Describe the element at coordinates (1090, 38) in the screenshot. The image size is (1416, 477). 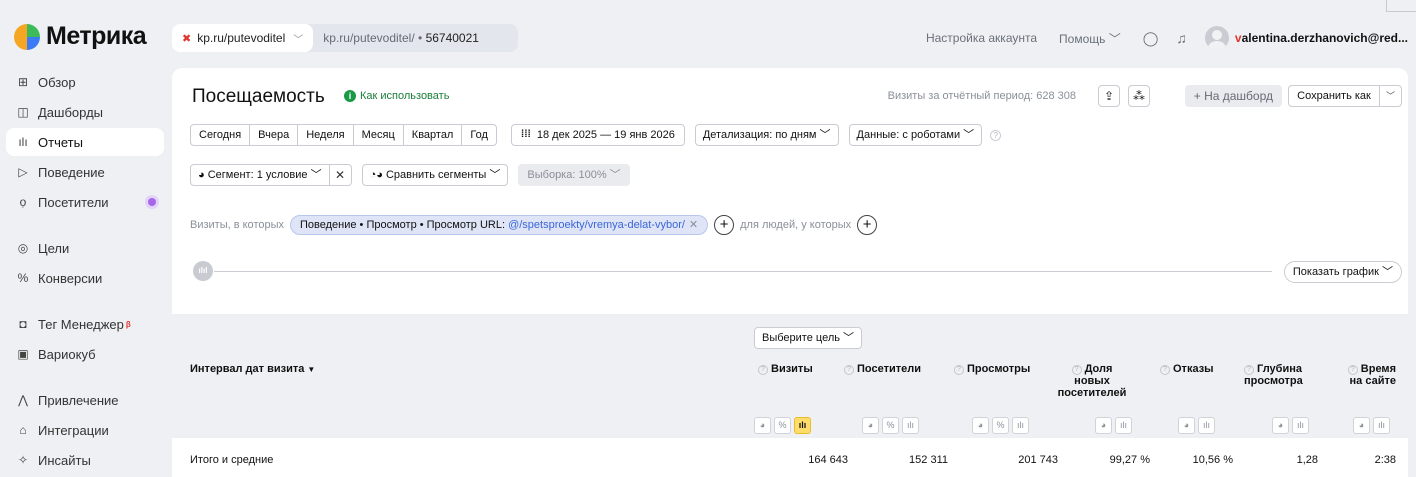
I see `help-menu: Помощь ﹀` at that location.